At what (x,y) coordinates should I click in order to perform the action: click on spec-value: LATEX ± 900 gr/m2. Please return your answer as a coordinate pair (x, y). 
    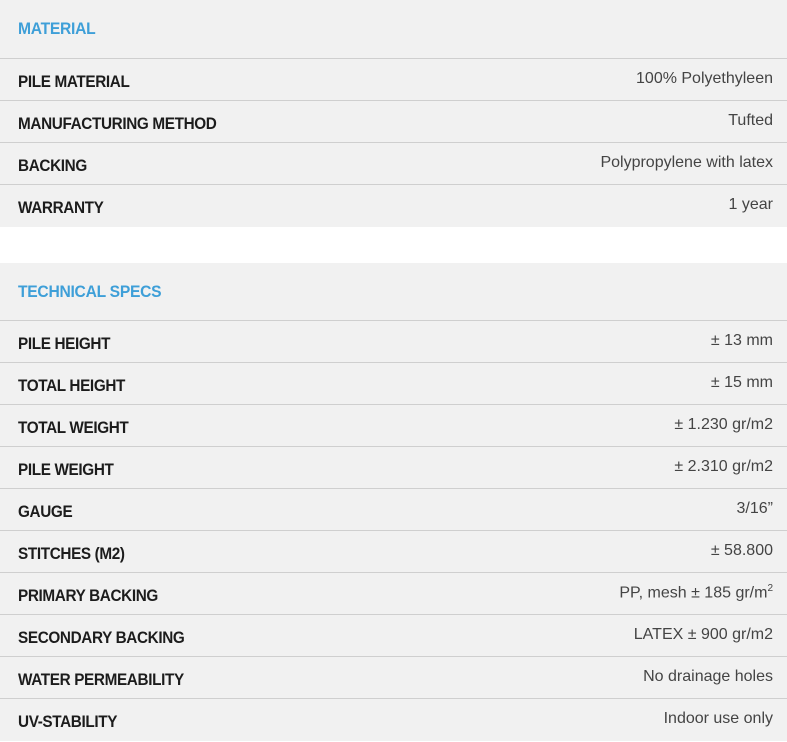
    Looking at the image, I should click on (703, 634).